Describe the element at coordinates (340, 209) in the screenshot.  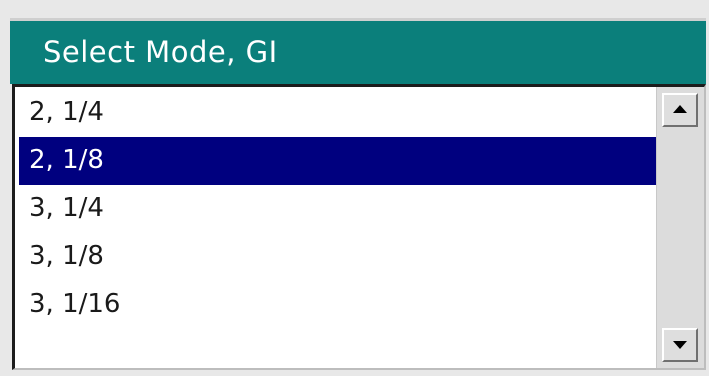
I see `list-item-3-1-4: 3, 1/4` at that location.